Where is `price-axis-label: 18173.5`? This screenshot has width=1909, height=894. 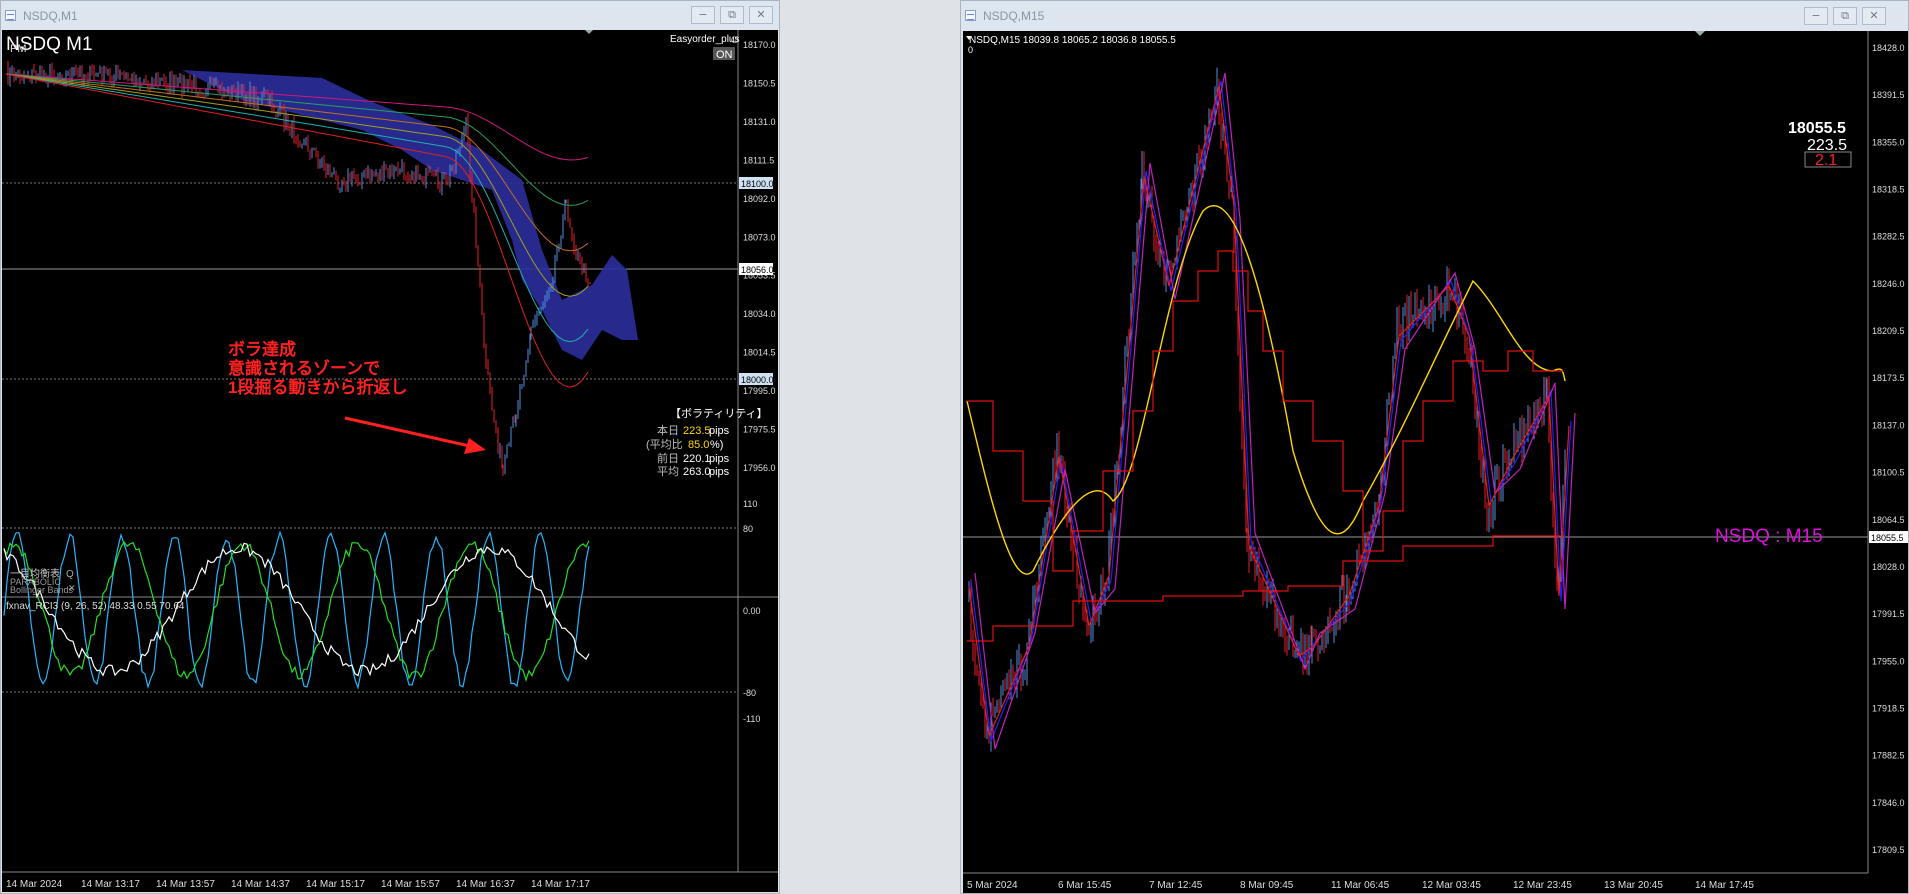 price-axis-label: 18173.5 is located at coordinates (1888, 378).